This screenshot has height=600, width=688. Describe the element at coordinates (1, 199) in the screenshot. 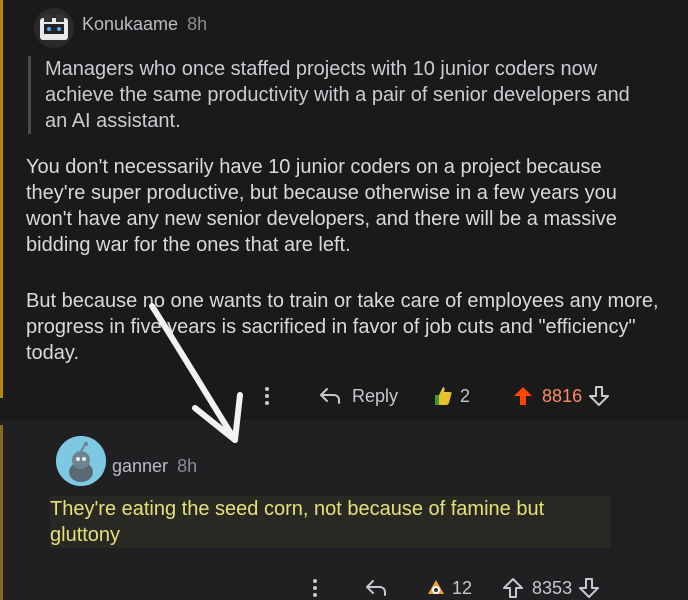

I see `thread-line` at that location.